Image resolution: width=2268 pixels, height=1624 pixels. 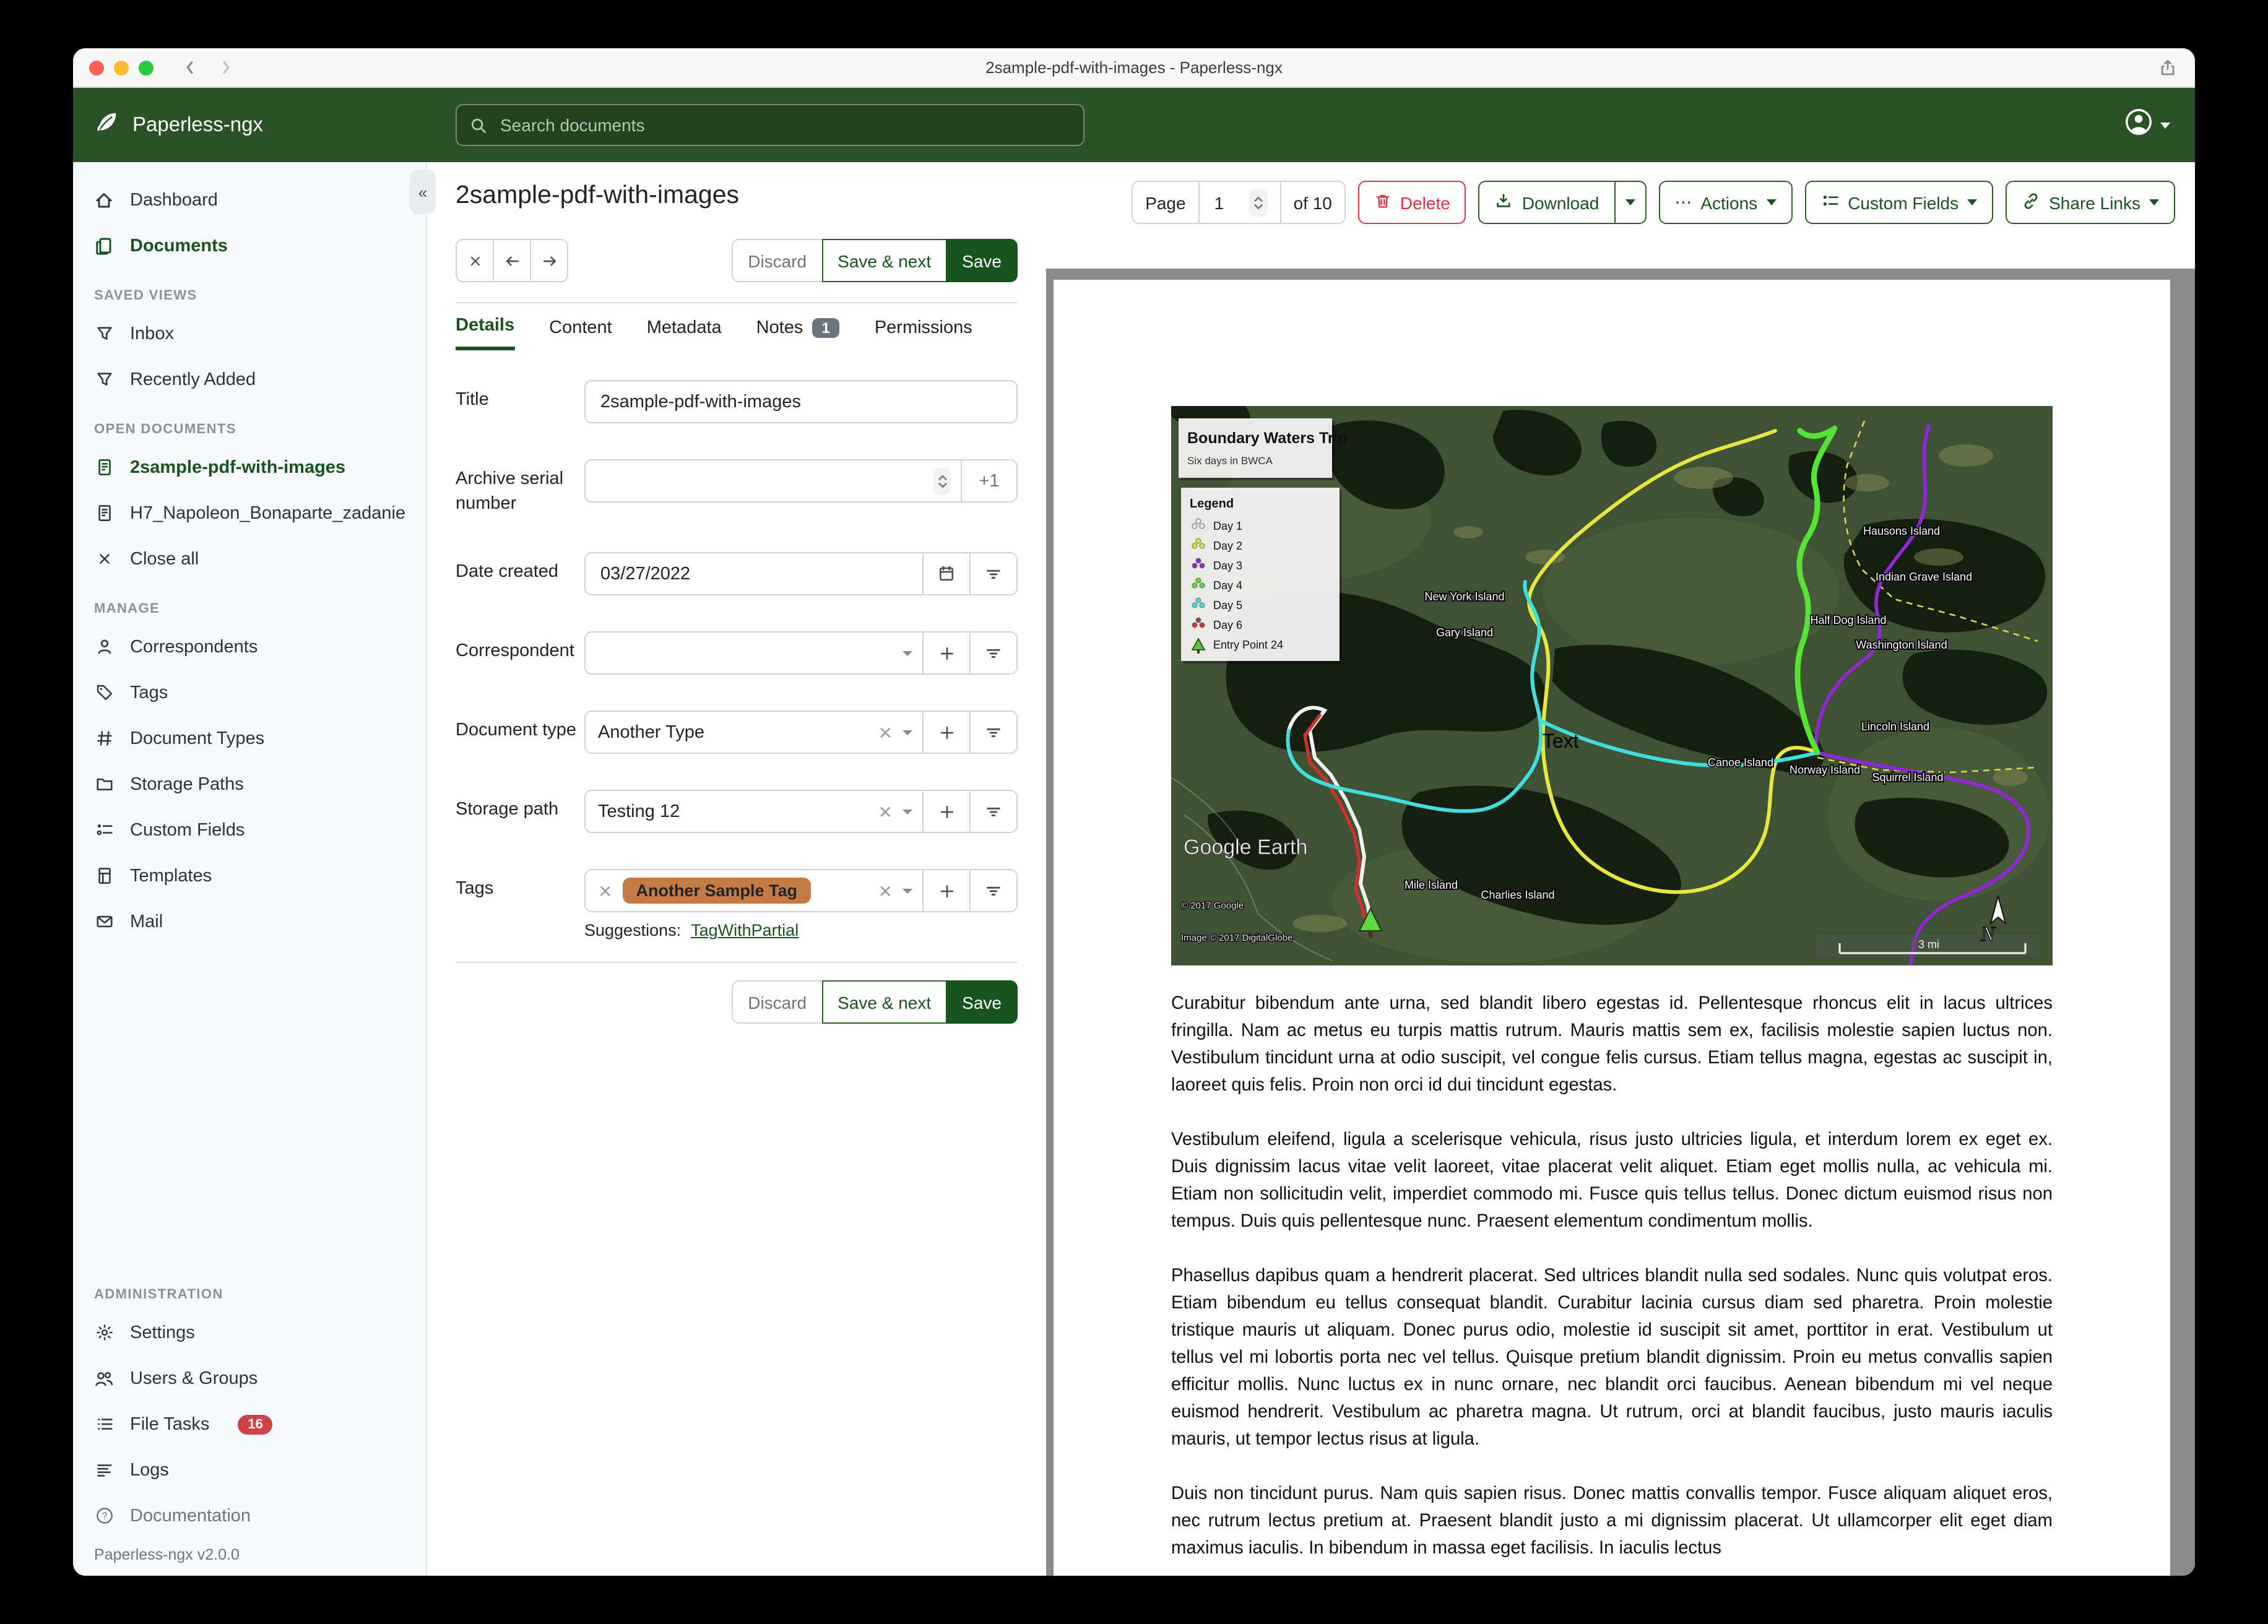 I want to click on asn-input, so click(x=763, y=481).